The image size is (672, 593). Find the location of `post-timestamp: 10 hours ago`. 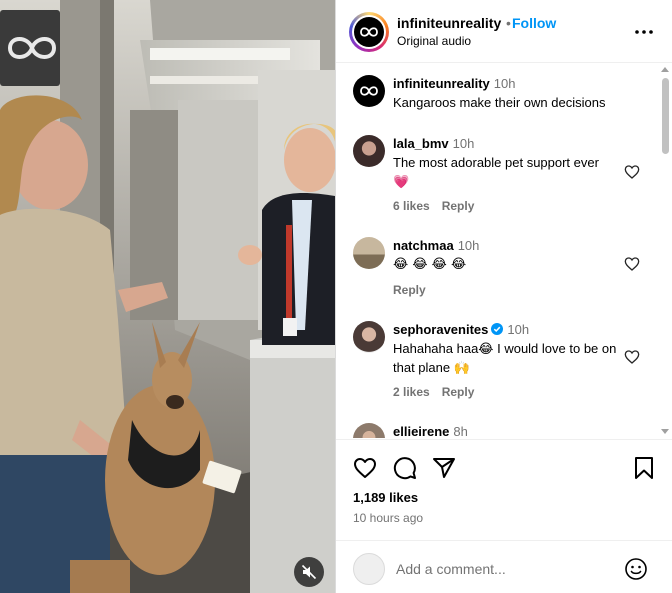

post-timestamp: 10 hours ago is located at coordinates (388, 518).